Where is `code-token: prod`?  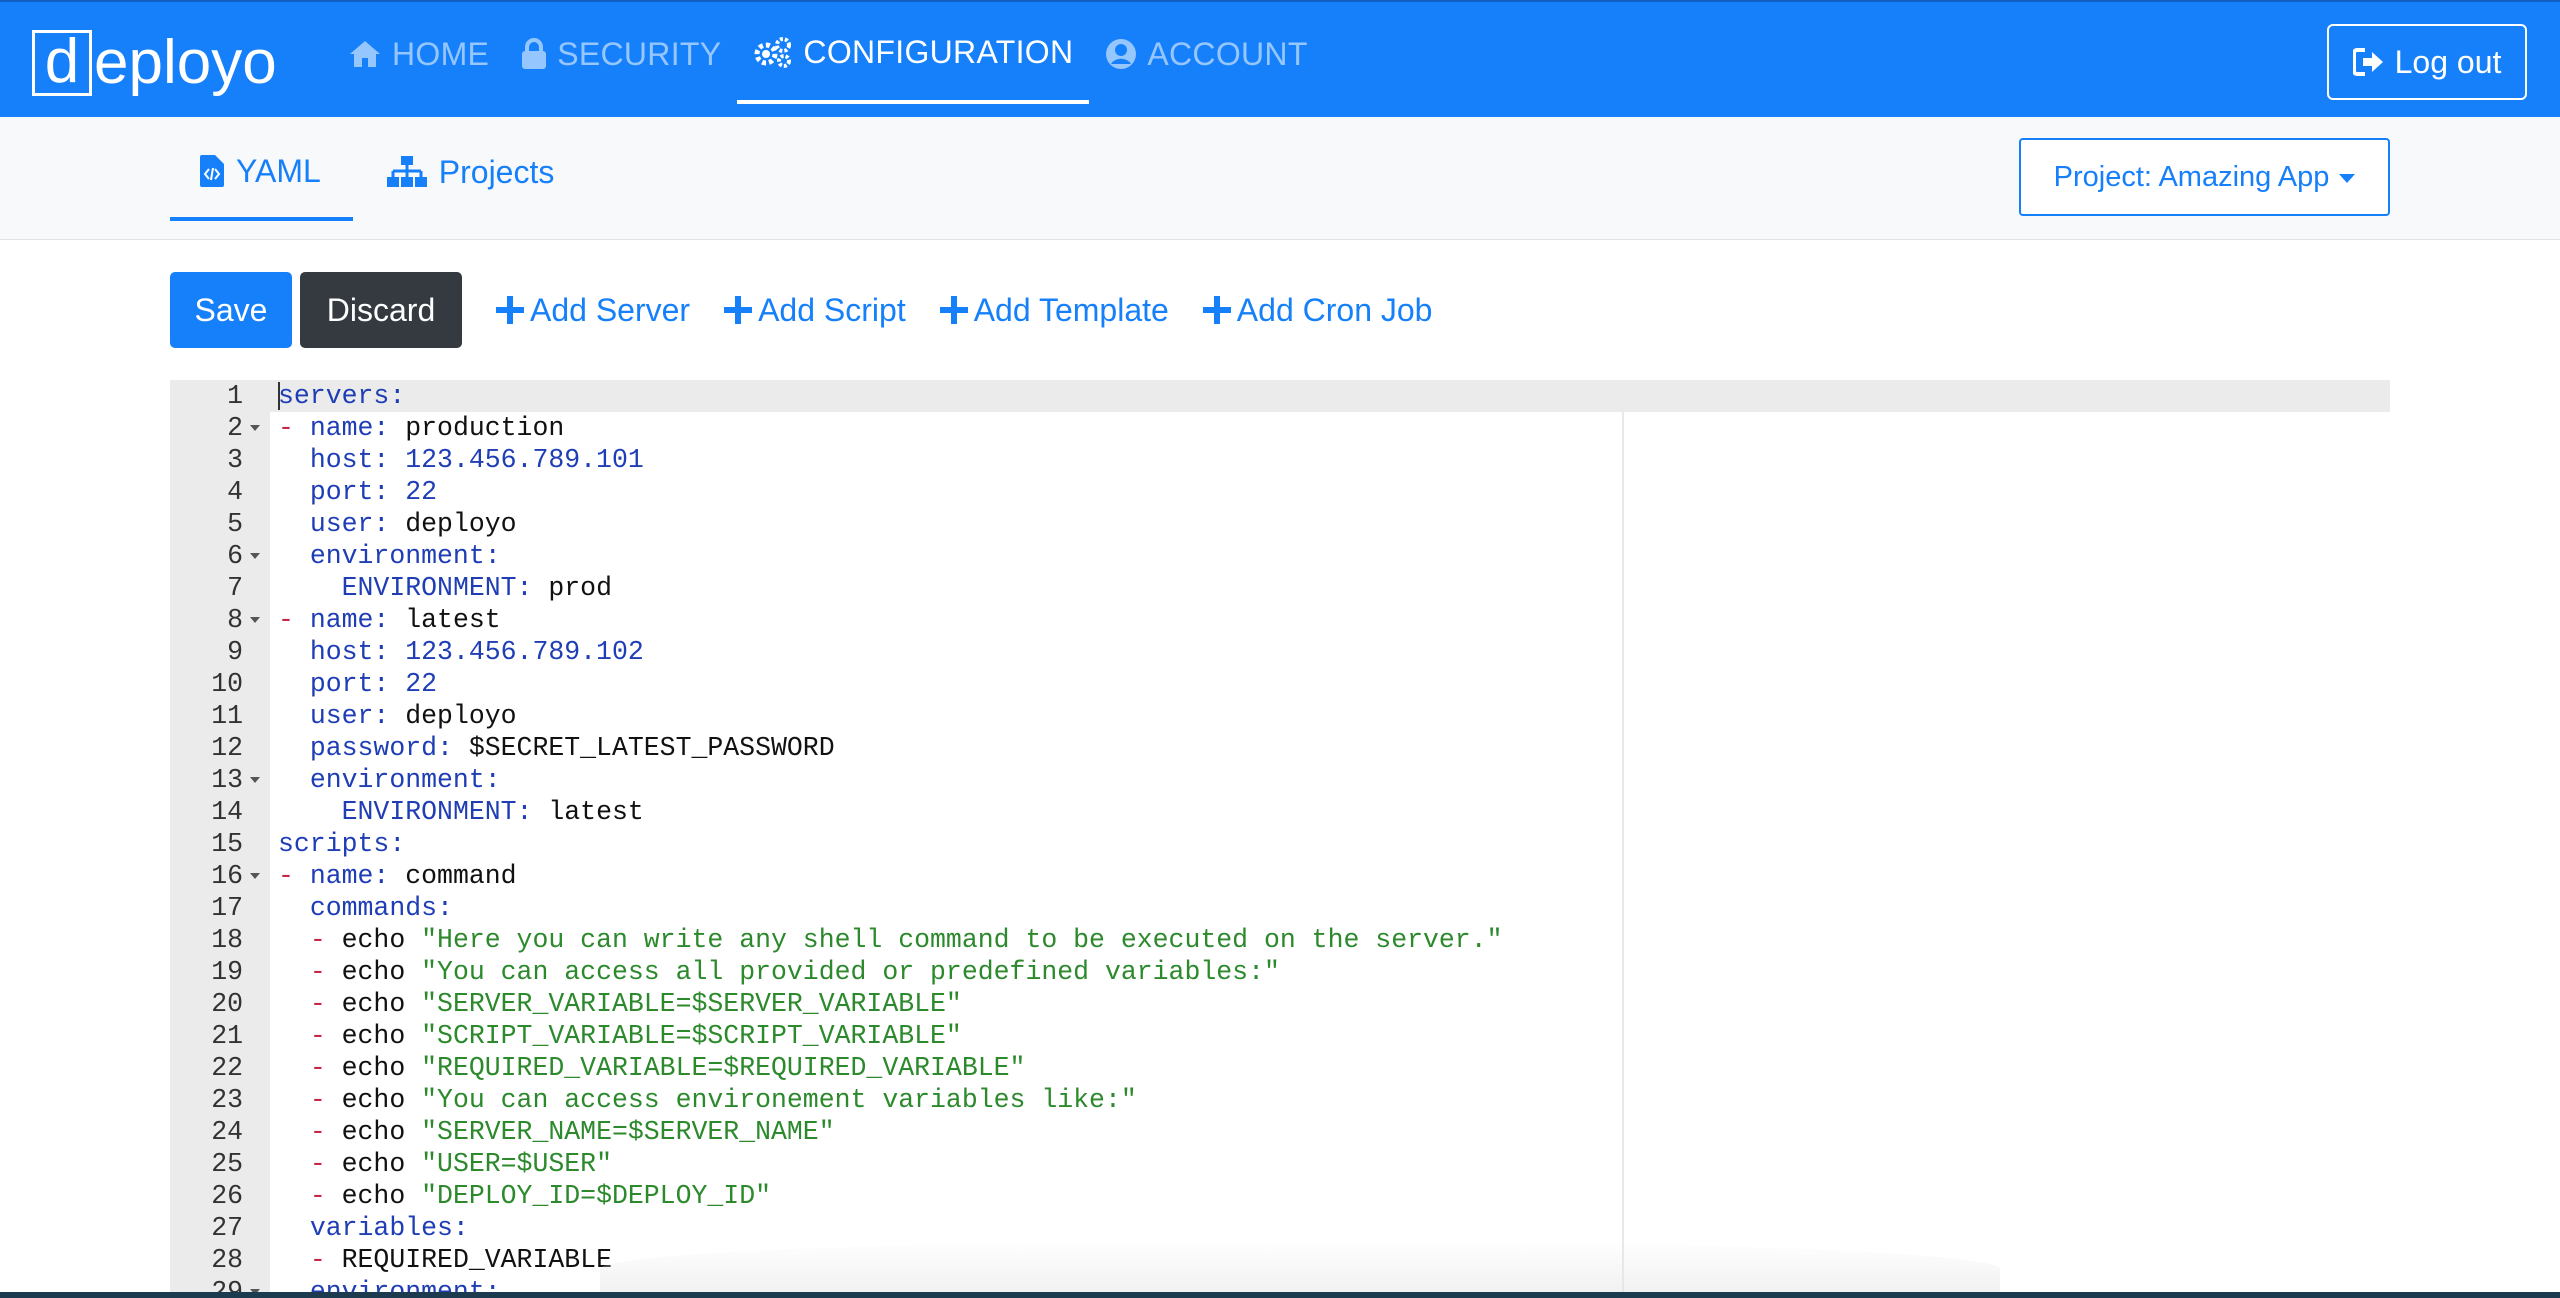
code-token: prod is located at coordinates (572, 588).